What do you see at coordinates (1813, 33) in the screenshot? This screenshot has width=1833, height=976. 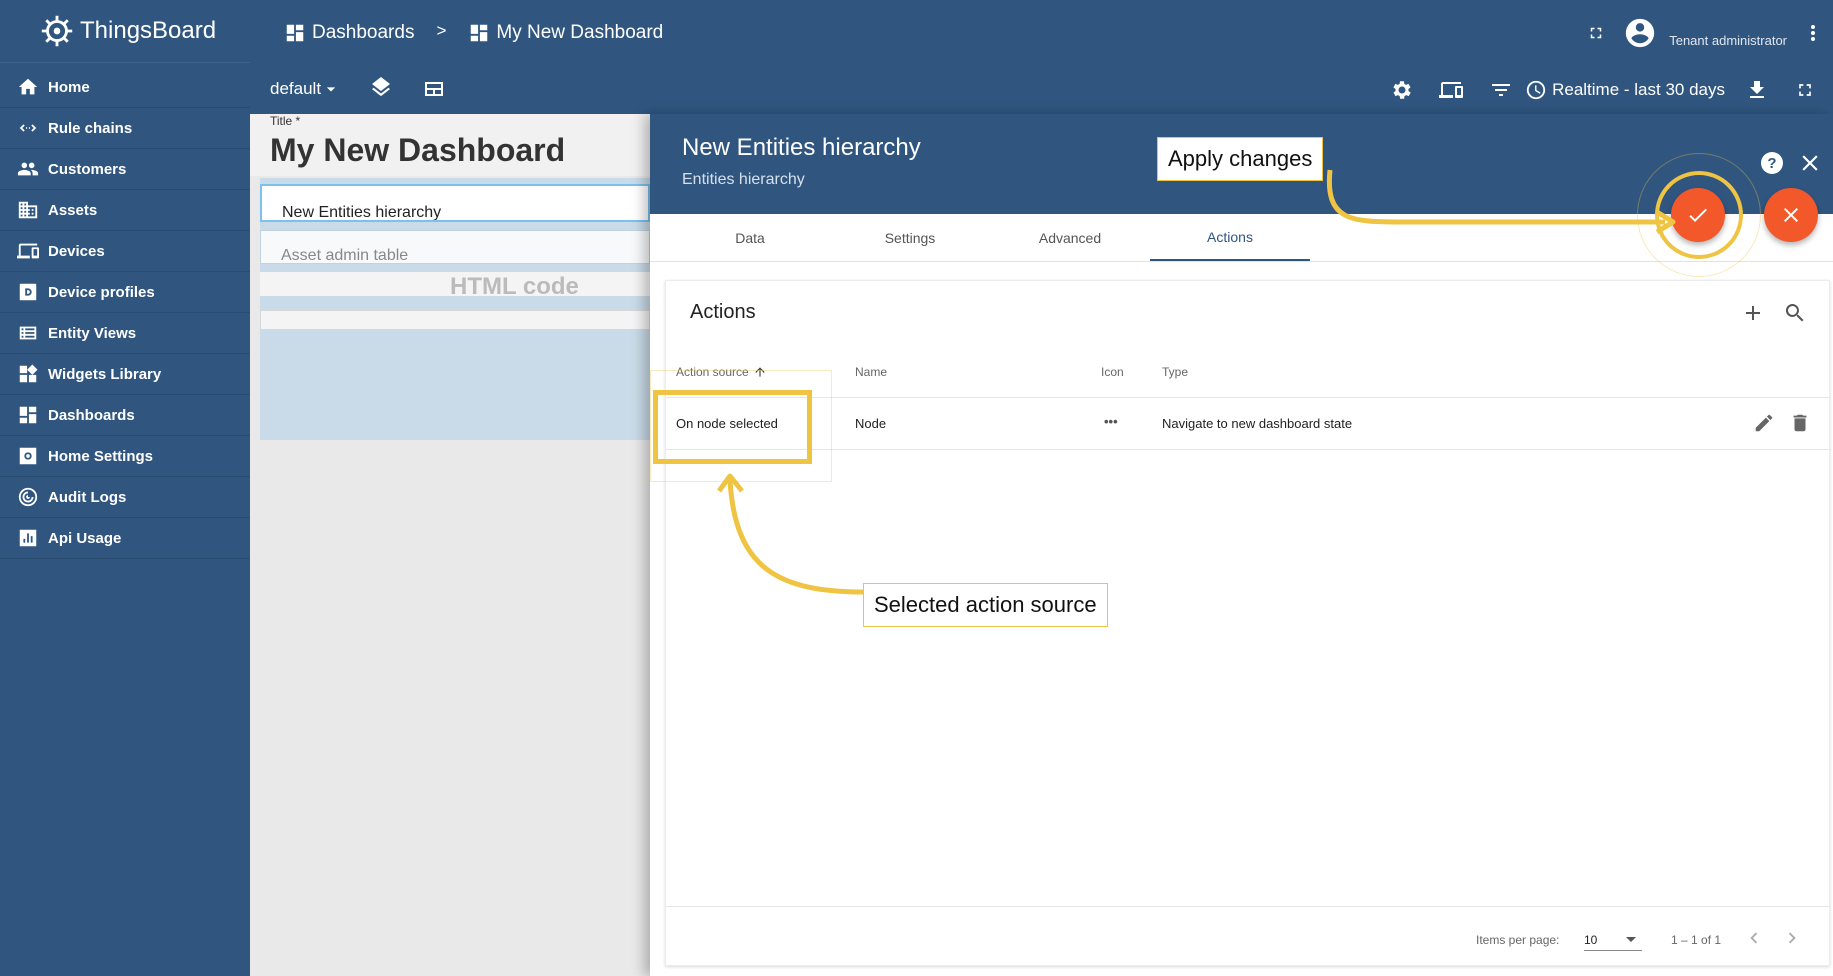 I see `more-vert-icon` at bounding box center [1813, 33].